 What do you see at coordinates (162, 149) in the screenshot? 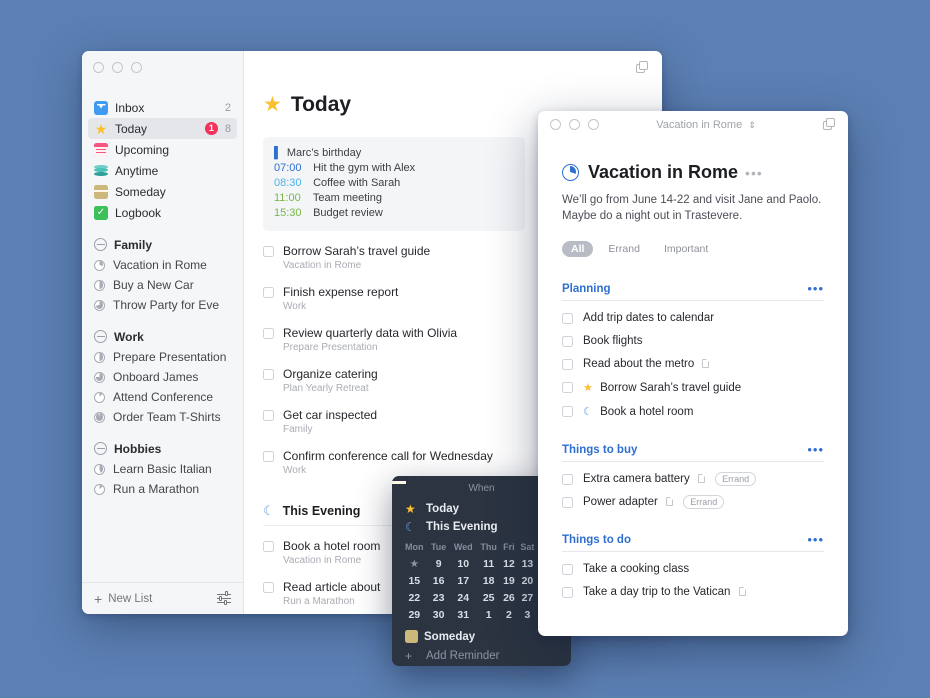
I see `sidebar-item-upcoming: Upcoming` at bounding box center [162, 149].